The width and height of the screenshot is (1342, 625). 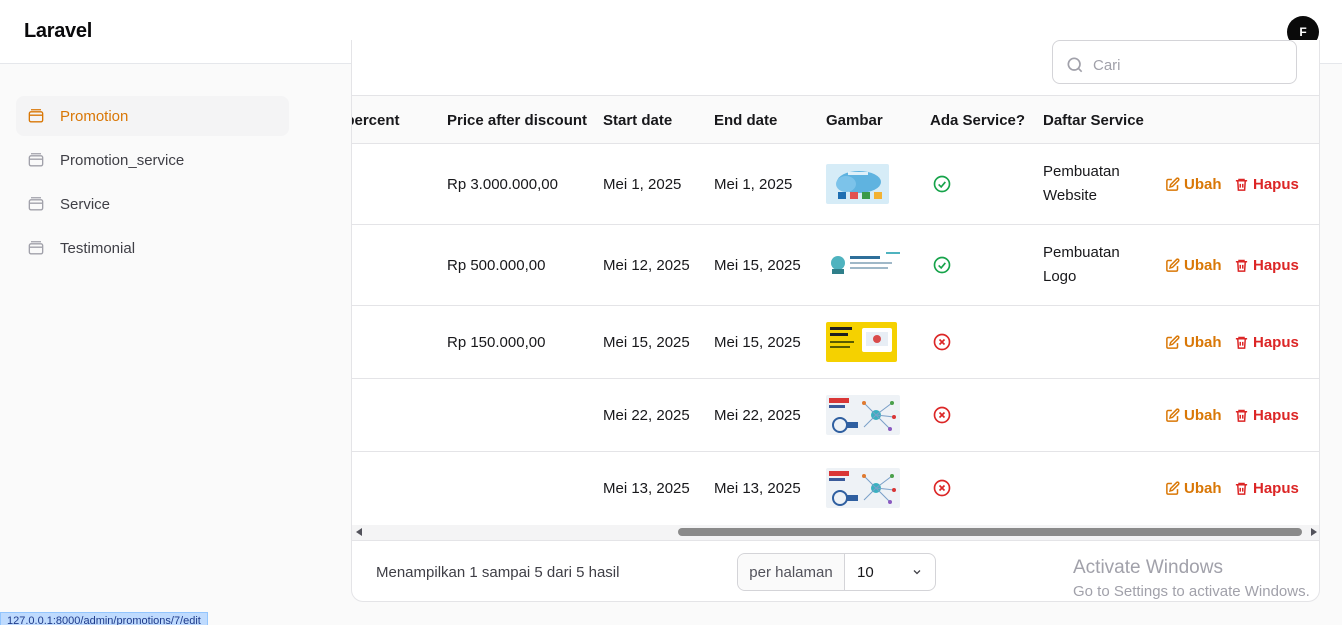 I want to click on sidebar-item-testimonial: Testimonial, so click(x=152, y=248).